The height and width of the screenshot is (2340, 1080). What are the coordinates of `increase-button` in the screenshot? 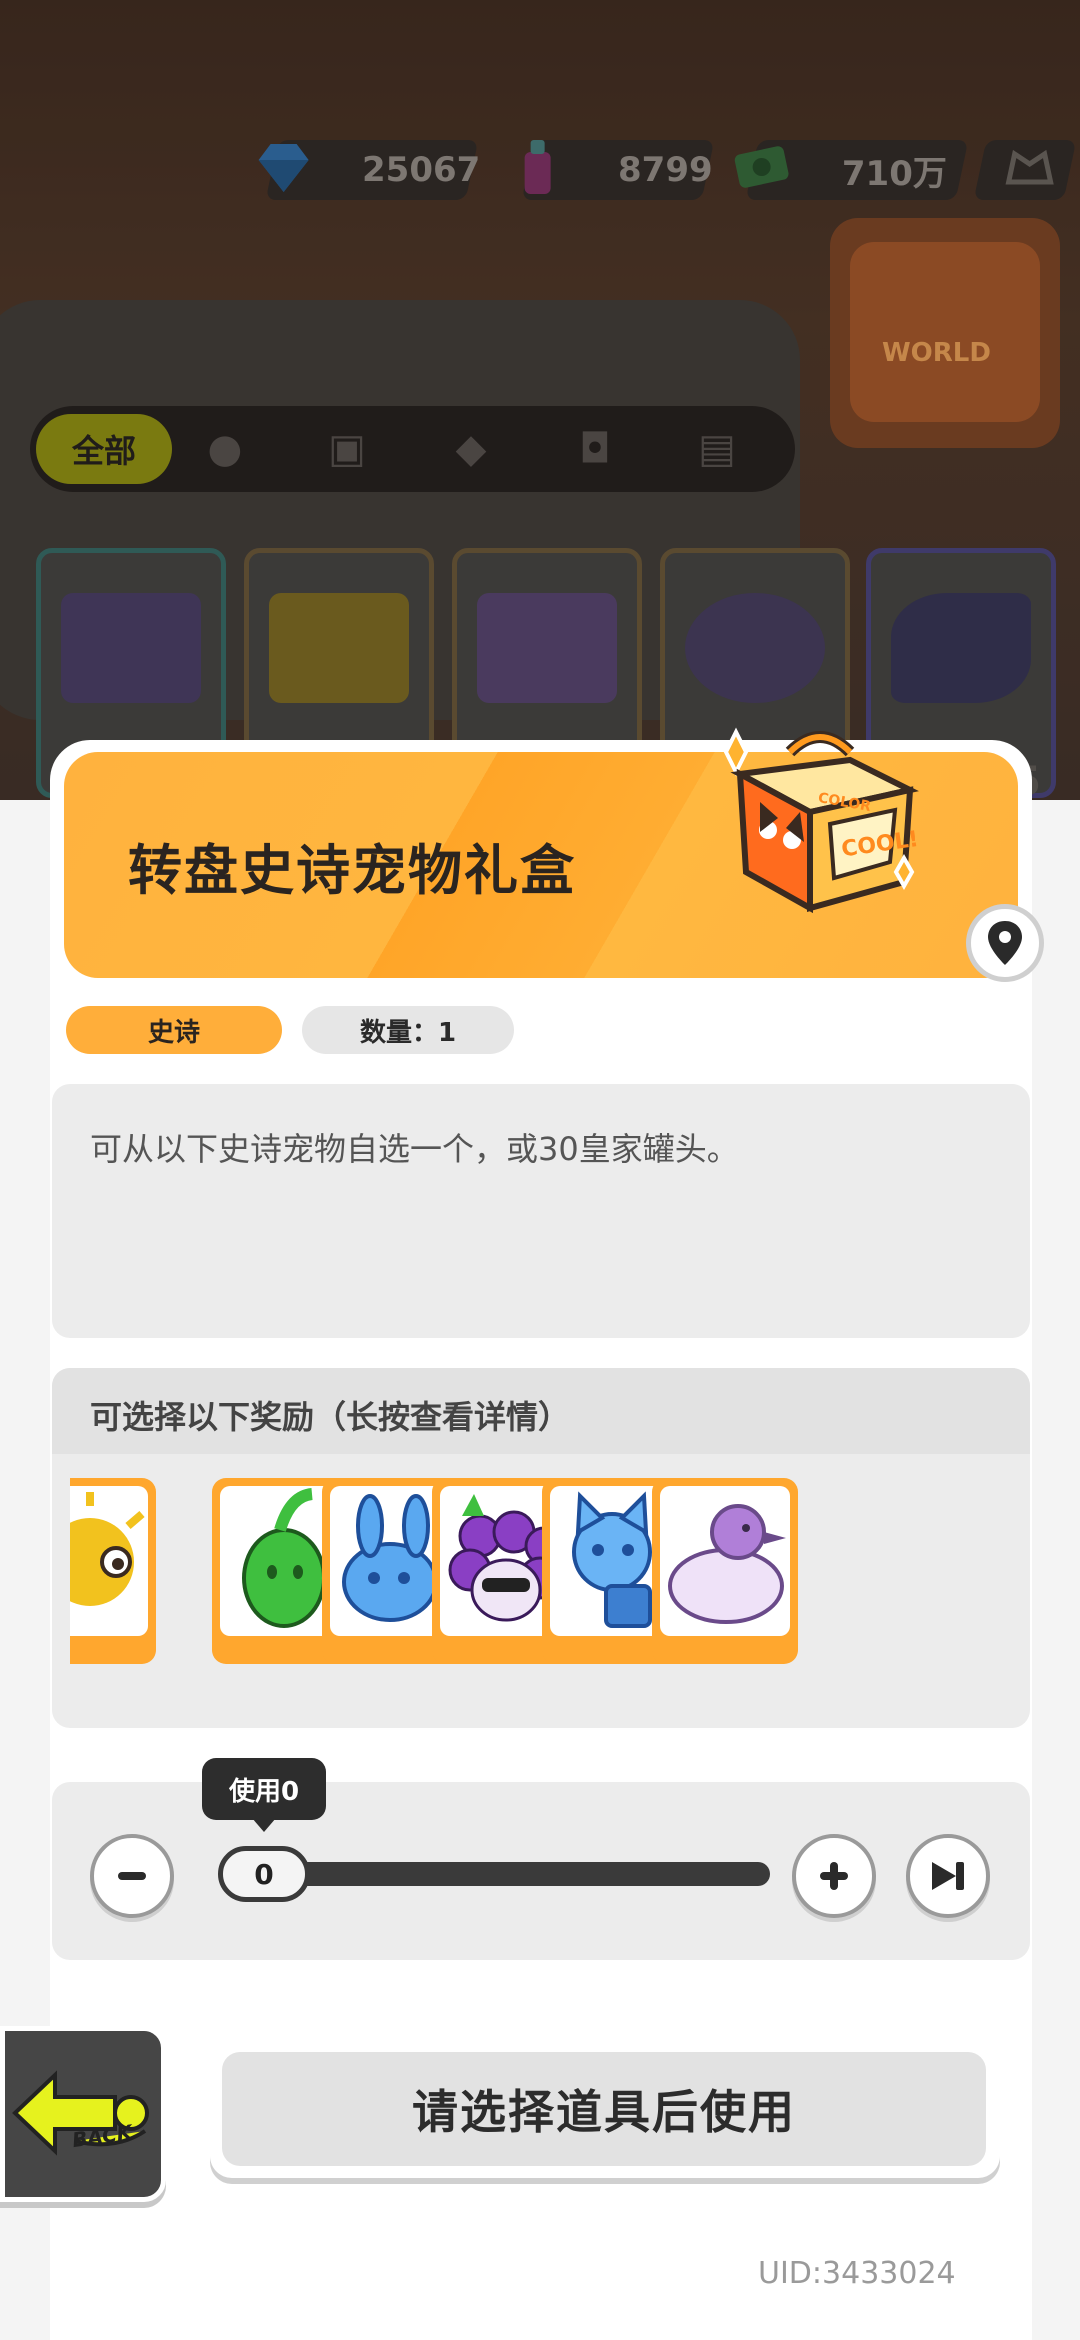 It's located at (834, 1876).